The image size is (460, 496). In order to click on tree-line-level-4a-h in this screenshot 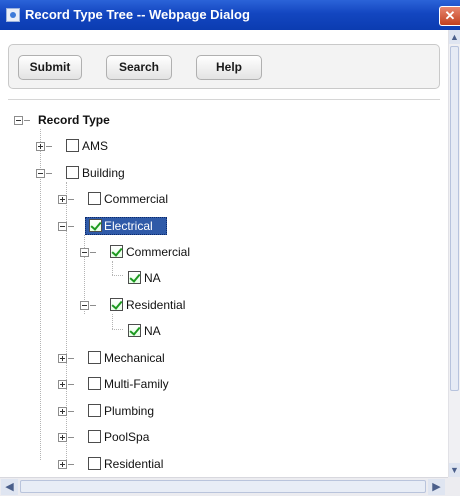, I will do `click(117, 275)`.